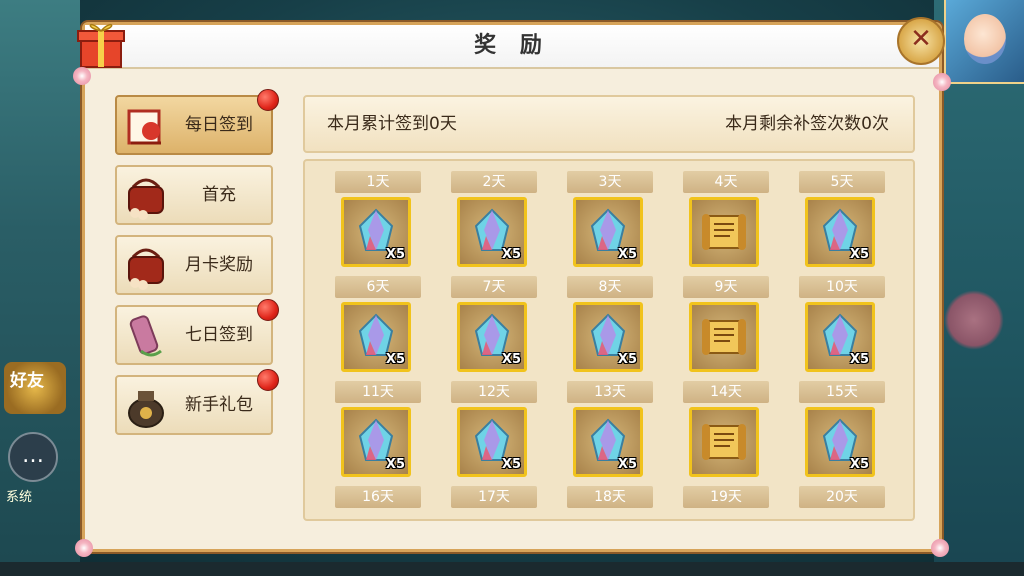  I want to click on reward-cell: 11天 X5, so click(378, 429).